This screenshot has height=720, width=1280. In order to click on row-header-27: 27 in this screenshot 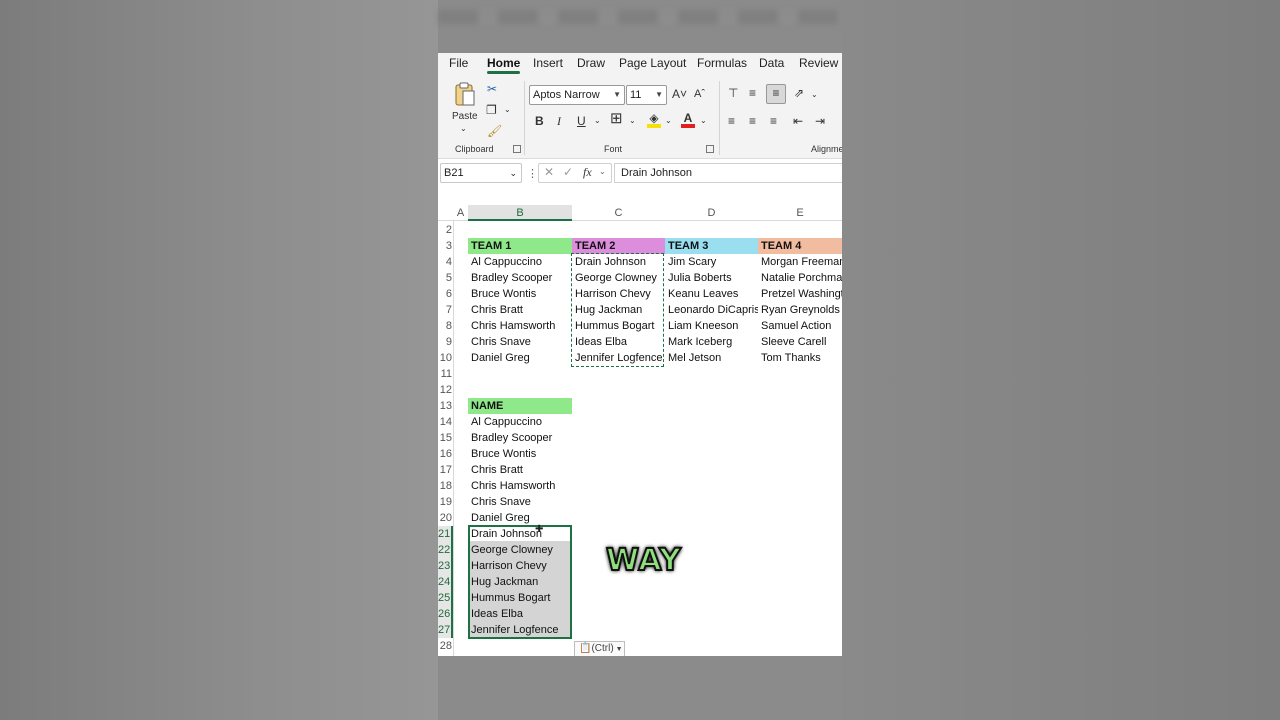, I will do `click(445, 630)`.